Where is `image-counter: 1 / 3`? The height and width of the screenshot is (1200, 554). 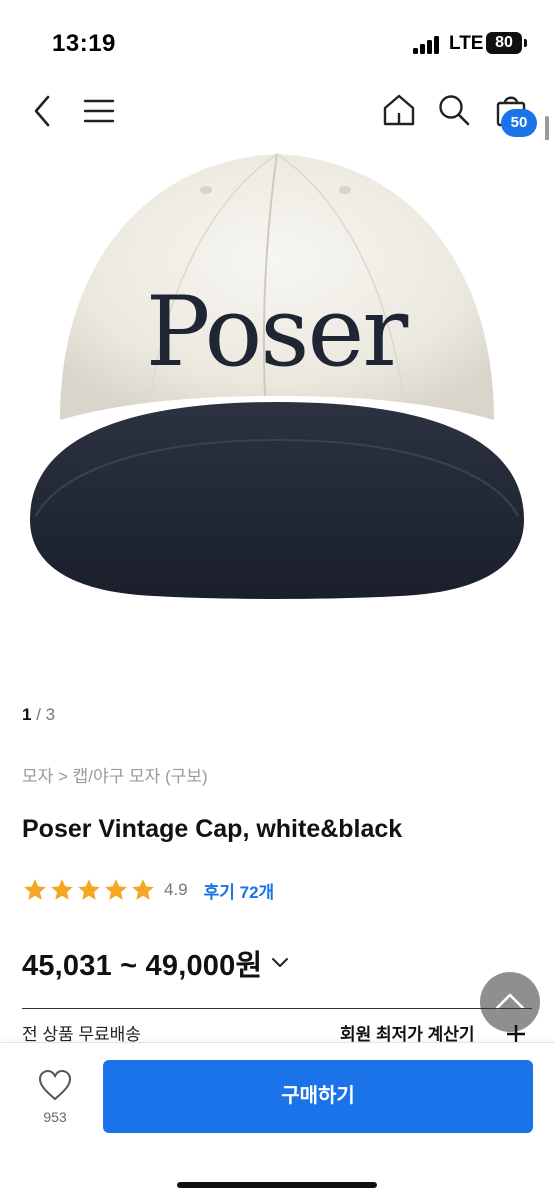 image-counter: 1 / 3 is located at coordinates (38, 715).